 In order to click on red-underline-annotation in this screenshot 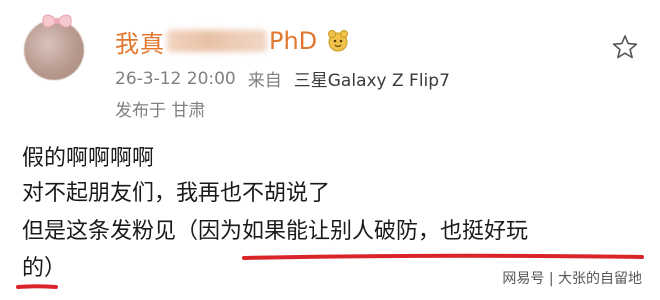, I will do `click(443, 256)`.